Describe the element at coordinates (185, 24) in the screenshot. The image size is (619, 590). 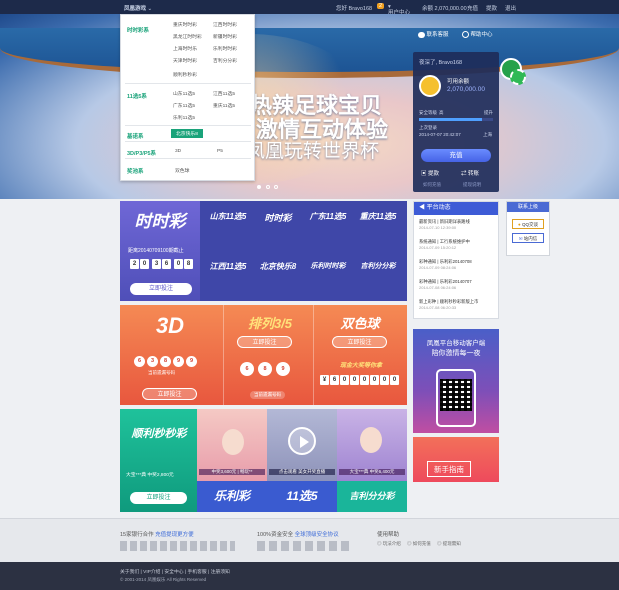
I see `menu-item: 重庆时时彩` at that location.